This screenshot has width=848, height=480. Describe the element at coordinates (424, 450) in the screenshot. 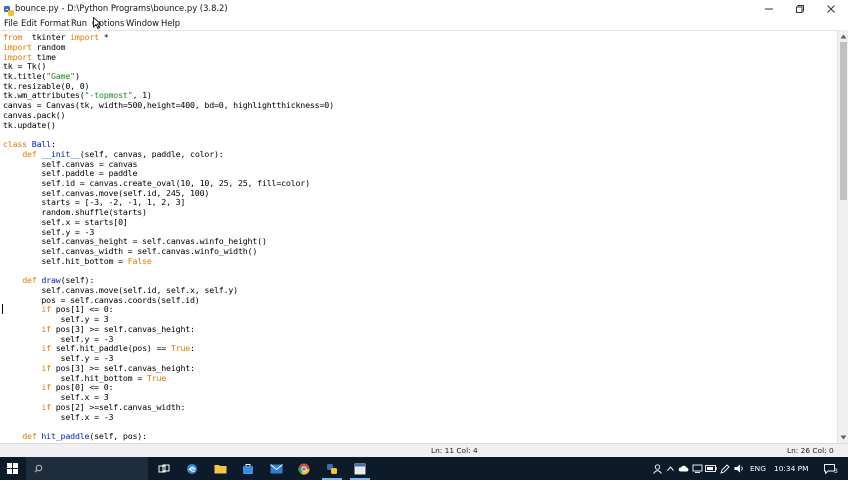

I see `status-bar: Ln: 11 Col: 4 Ln: 26 Col: 0` at that location.